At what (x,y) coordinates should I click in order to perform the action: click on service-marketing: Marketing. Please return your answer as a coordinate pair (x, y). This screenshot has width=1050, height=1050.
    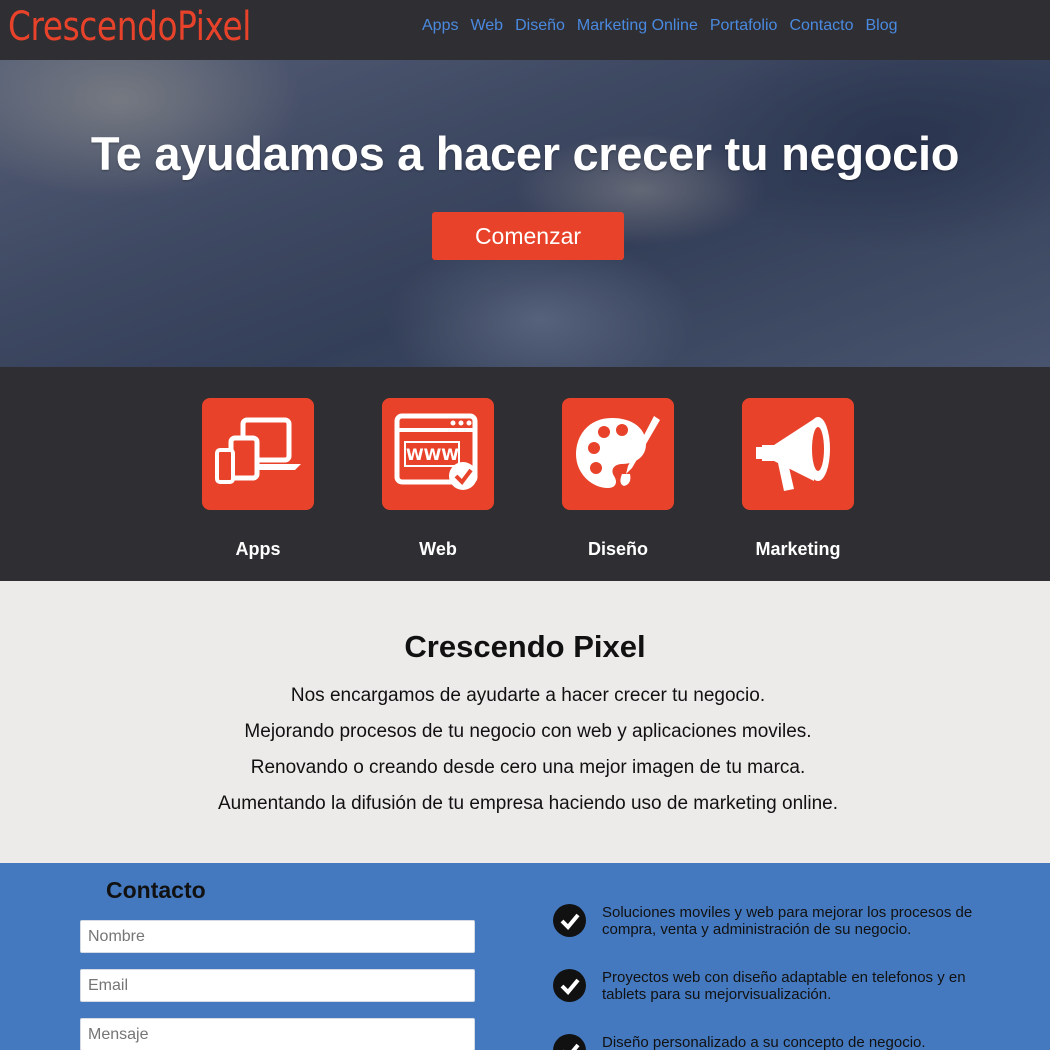
    Looking at the image, I should click on (798, 478).